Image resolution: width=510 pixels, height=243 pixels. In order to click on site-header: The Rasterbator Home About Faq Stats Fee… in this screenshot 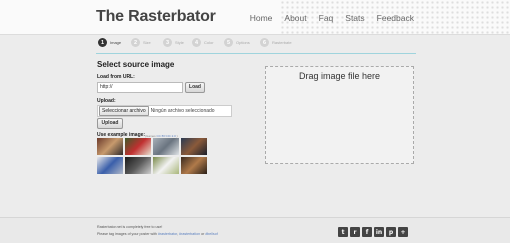, I will do `click(255, 17)`.